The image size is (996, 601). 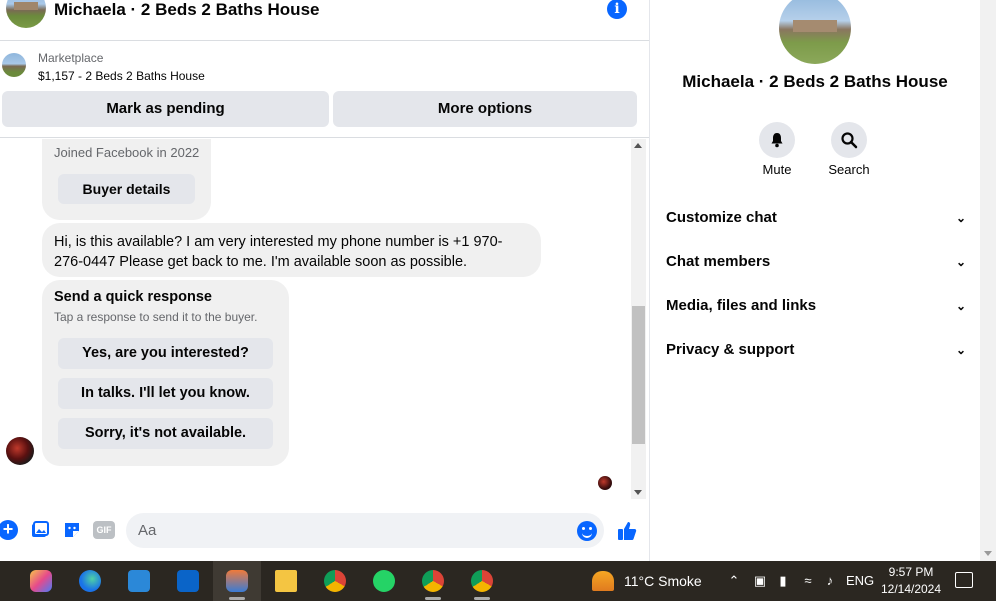 I want to click on chat-avatar, so click(x=26, y=14).